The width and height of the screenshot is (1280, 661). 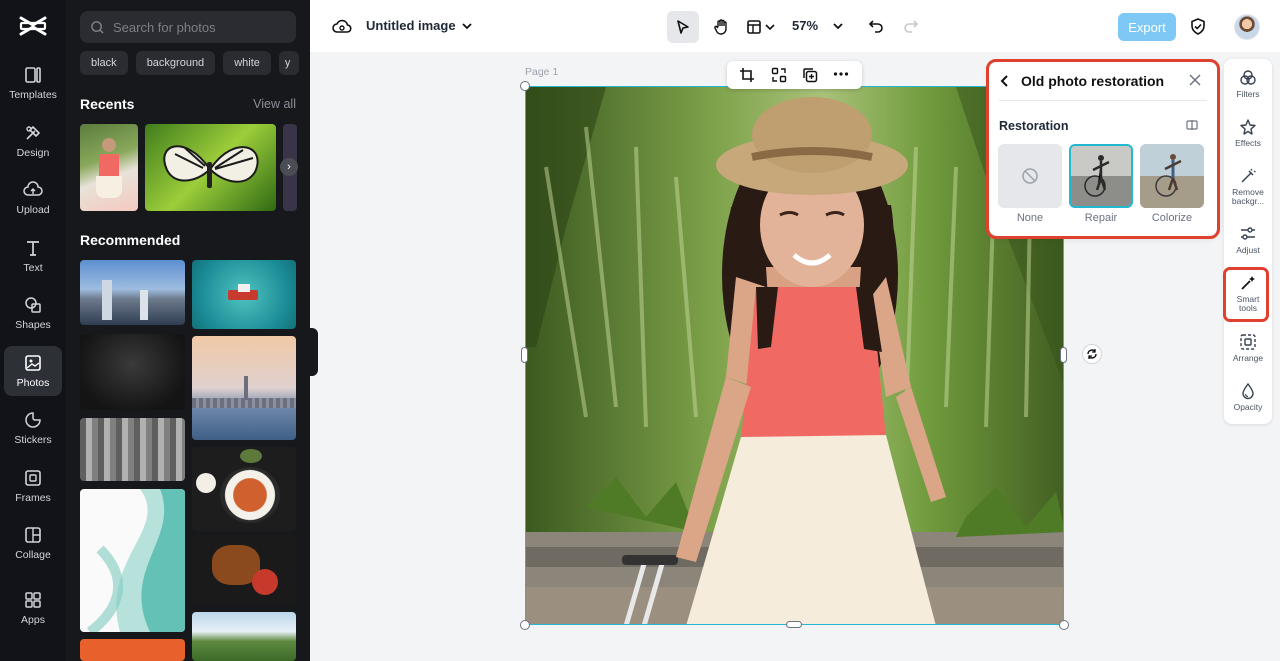 What do you see at coordinates (210, 167) in the screenshot?
I see `recent-photo-butterfly` at bounding box center [210, 167].